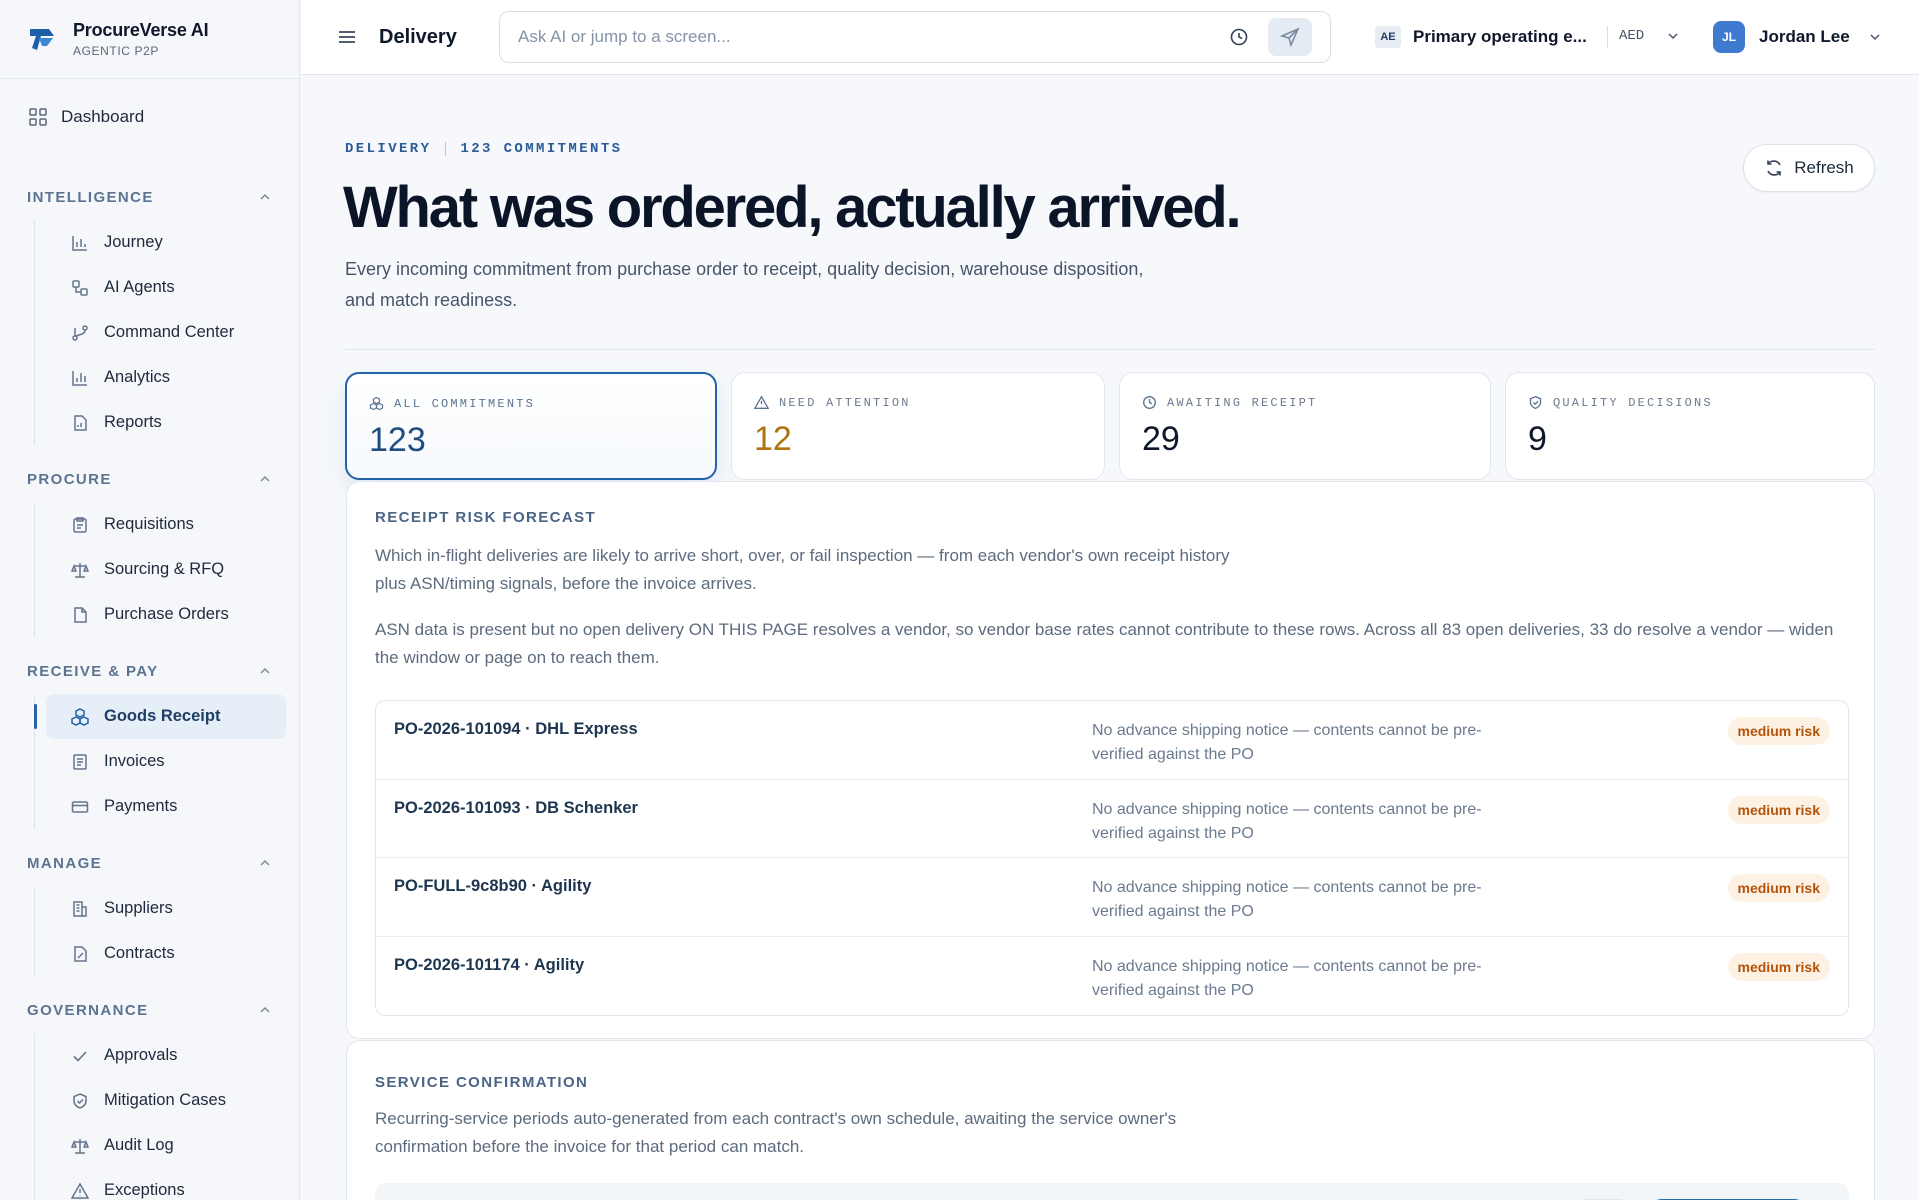 The width and height of the screenshot is (1919, 1200). What do you see at coordinates (1729, 37) in the screenshot?
I see `avatar: JL` at bounding box center [1729, 37].